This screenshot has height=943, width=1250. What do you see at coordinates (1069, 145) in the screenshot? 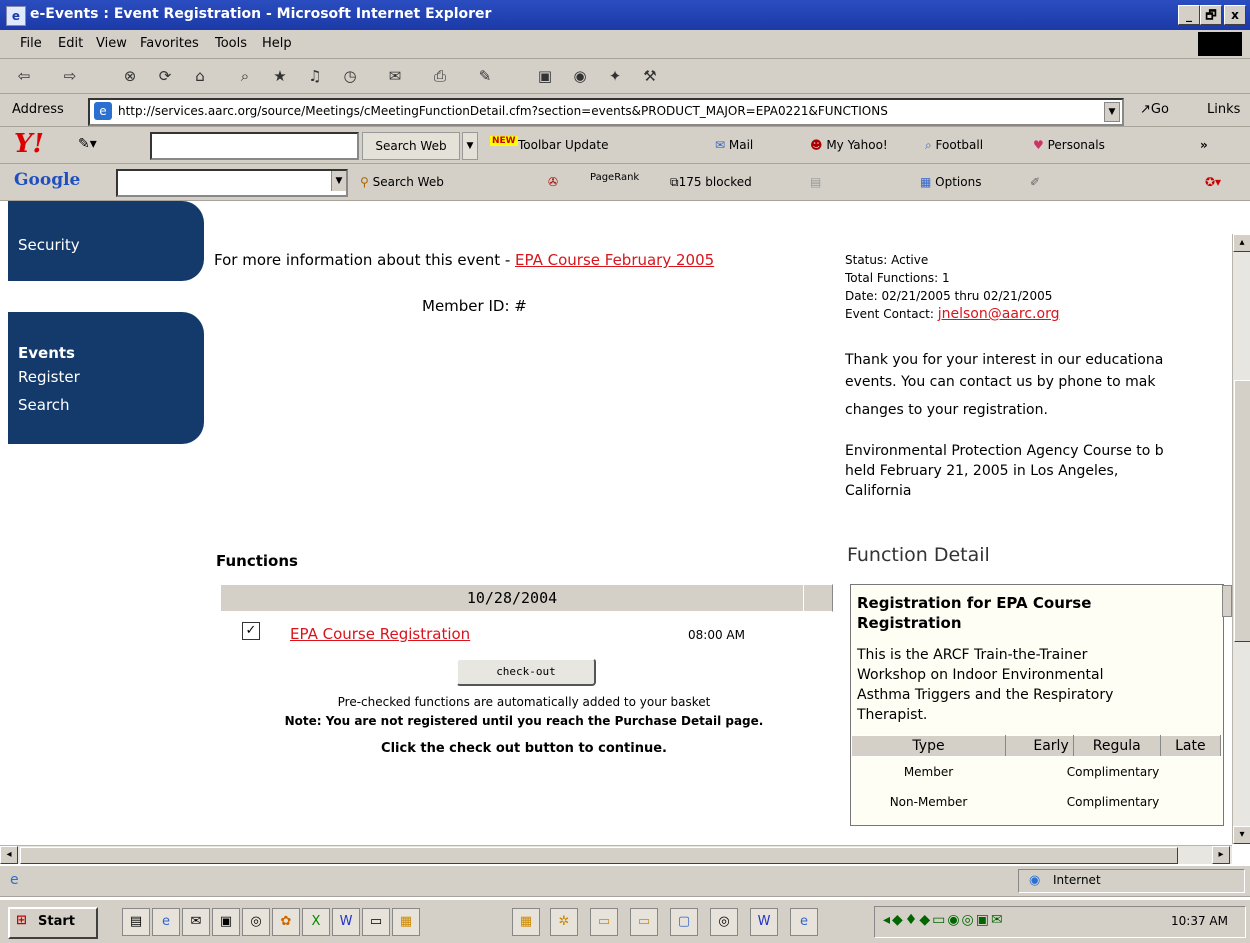
I see `personals-button: ♥ Personals` at bounding box center [1069, 145].